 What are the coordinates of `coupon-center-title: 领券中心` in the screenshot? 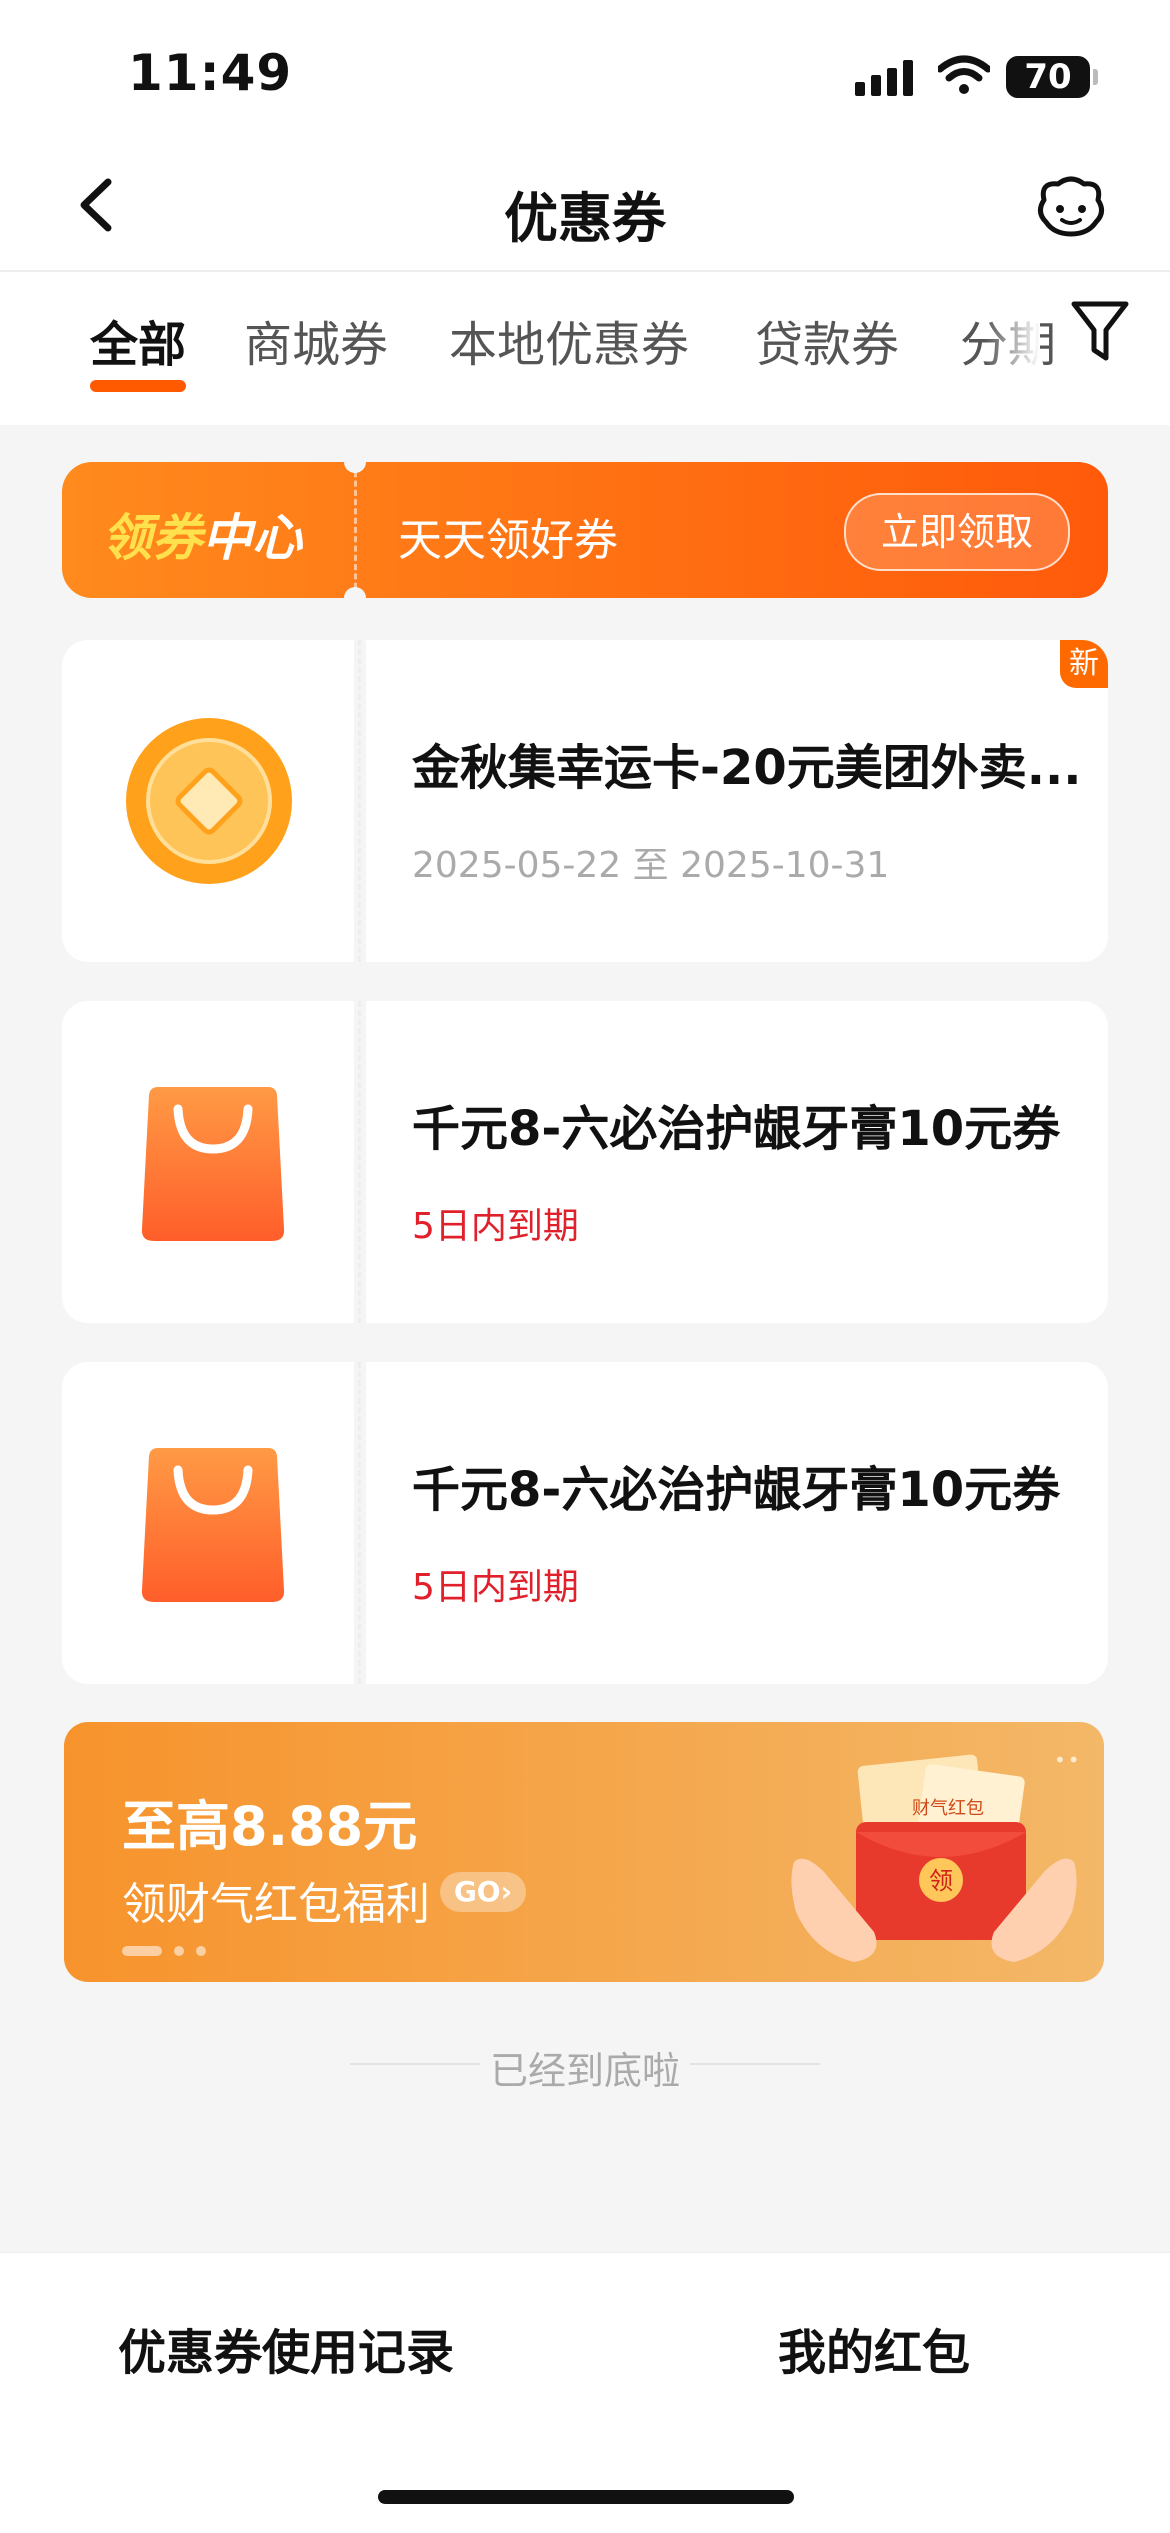 It's located at (202, 538).